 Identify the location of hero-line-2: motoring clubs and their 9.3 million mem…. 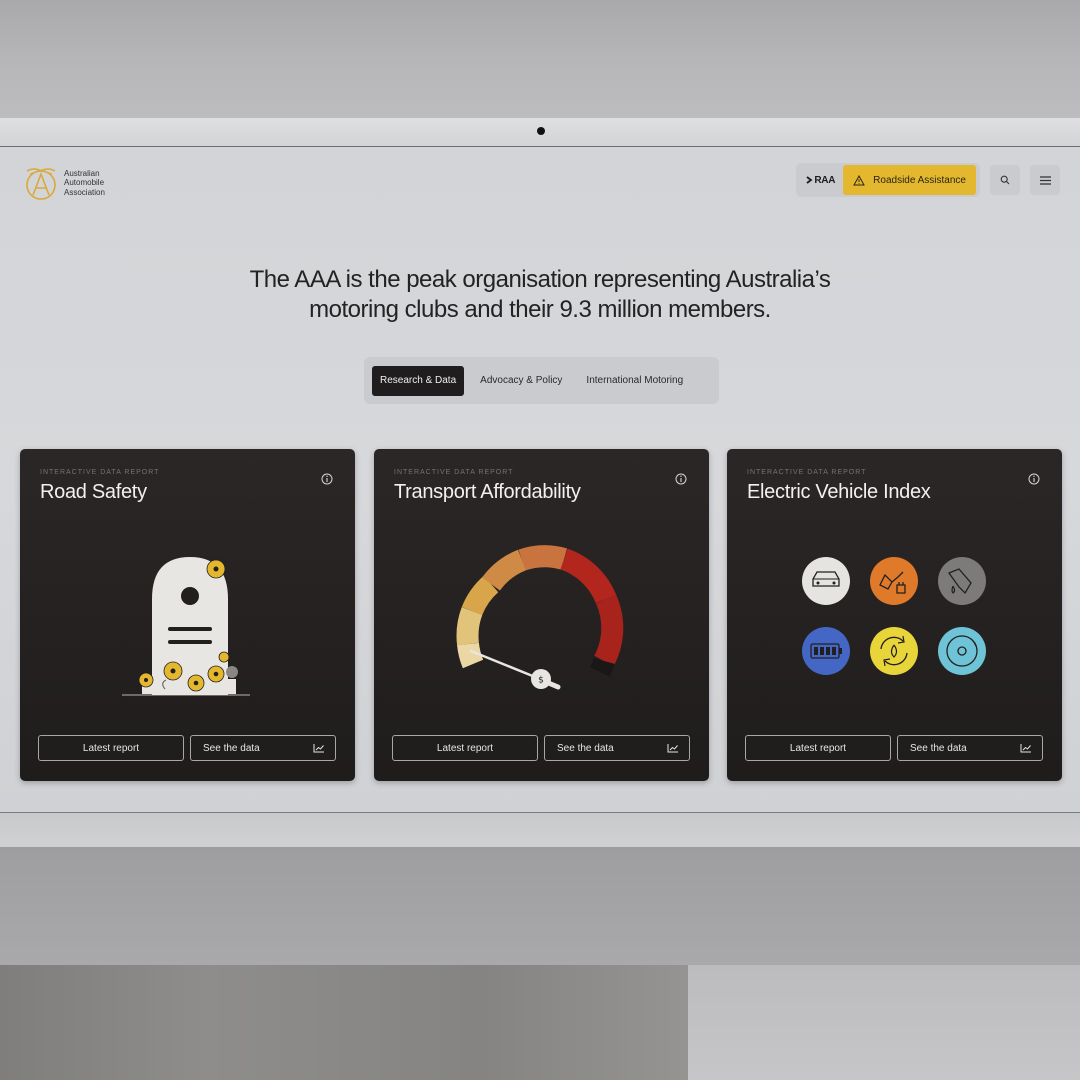
(540, 309).